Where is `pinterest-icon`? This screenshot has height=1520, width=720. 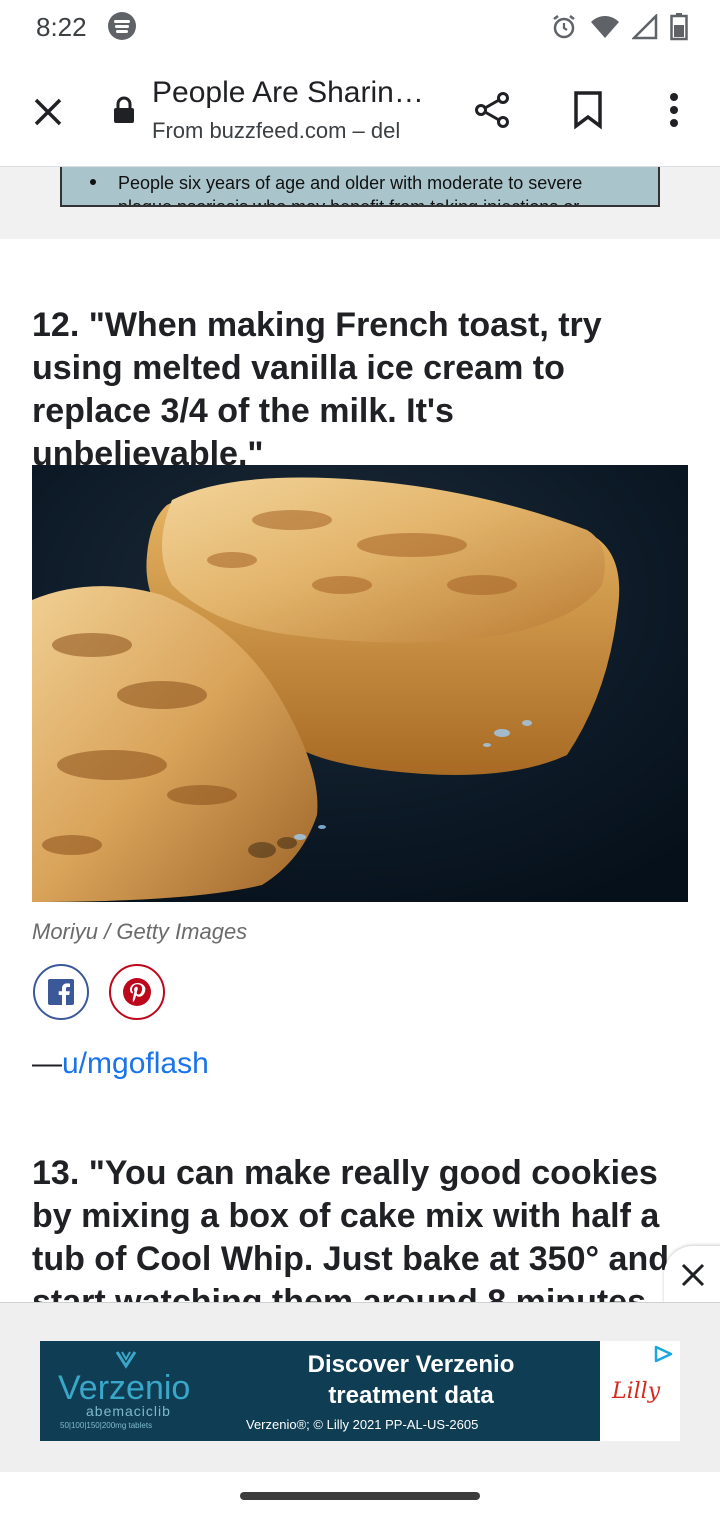 pinterest-icon is located at coordinates (137, 992).